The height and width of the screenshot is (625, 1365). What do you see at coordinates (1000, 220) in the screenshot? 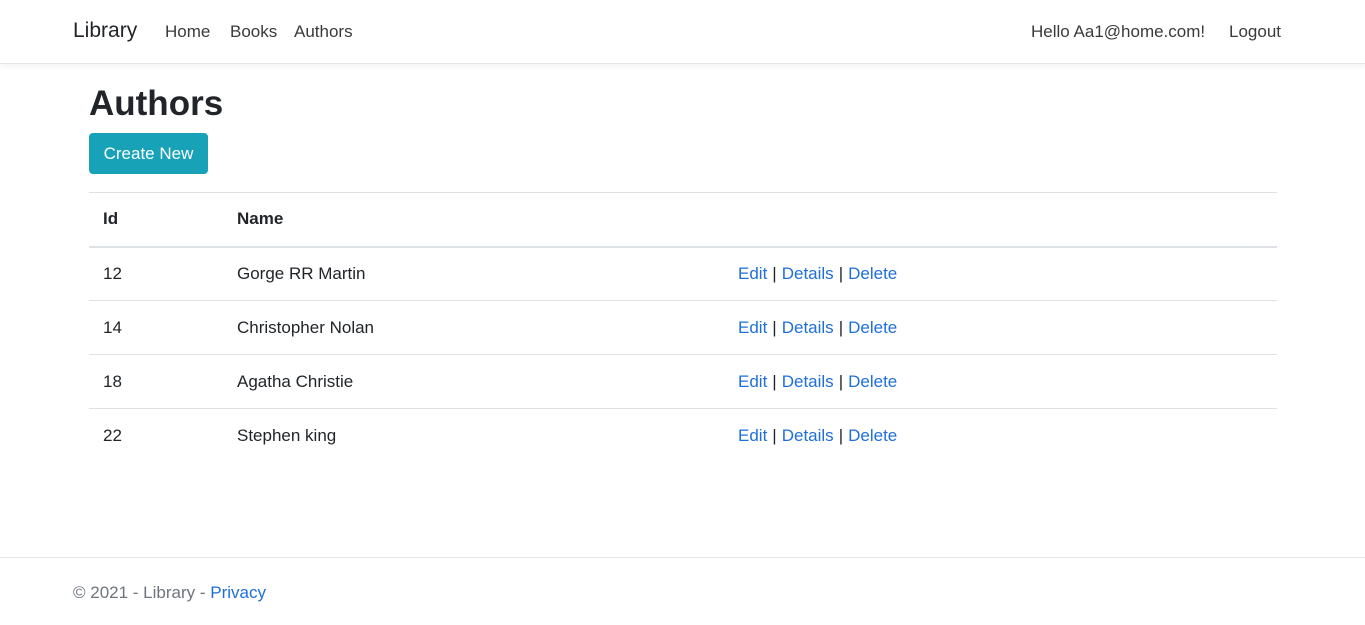
I see `header-actions` at bounding box center [1000, 220].